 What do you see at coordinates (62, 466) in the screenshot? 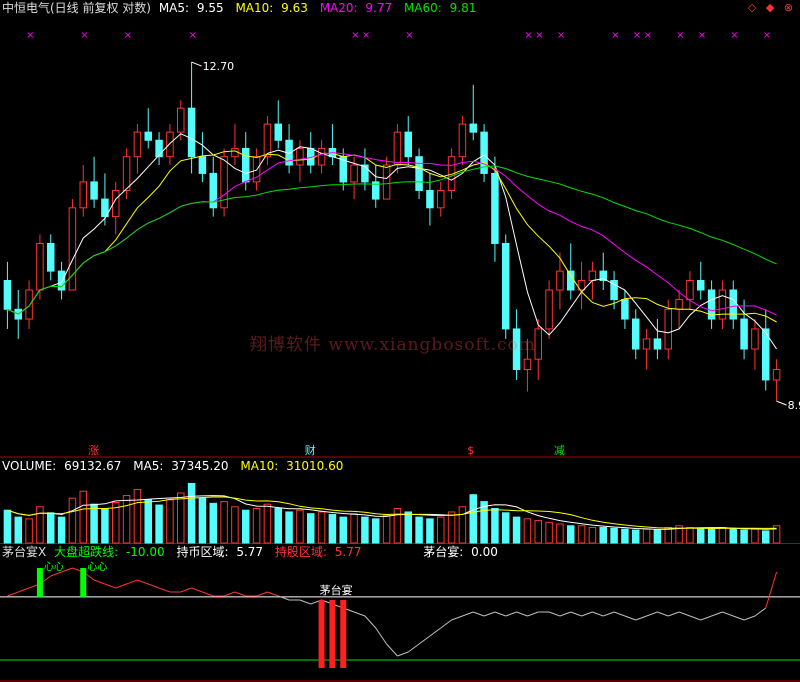
I see `volume-label: VOLUME: 69132.67` at bounding box center [62, 466].